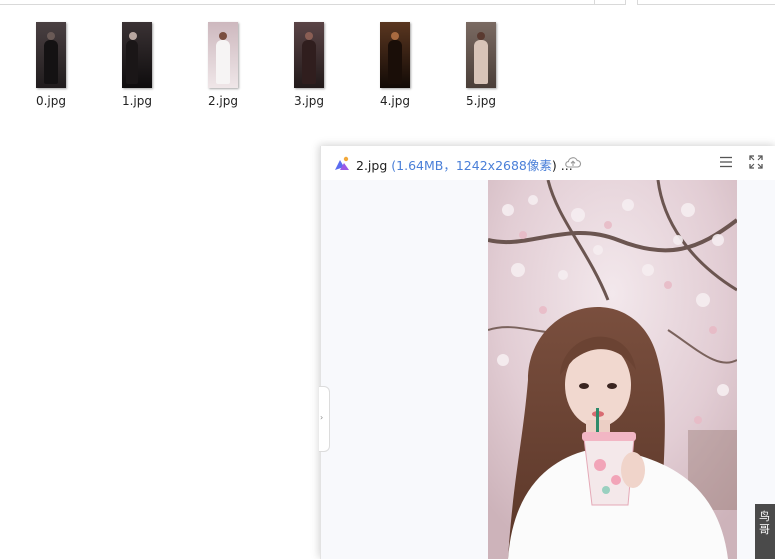  What do you see at coordinates (342, 163) in the screenshot?
I see `image-viewer-icon` at bounding box center [342, 163].